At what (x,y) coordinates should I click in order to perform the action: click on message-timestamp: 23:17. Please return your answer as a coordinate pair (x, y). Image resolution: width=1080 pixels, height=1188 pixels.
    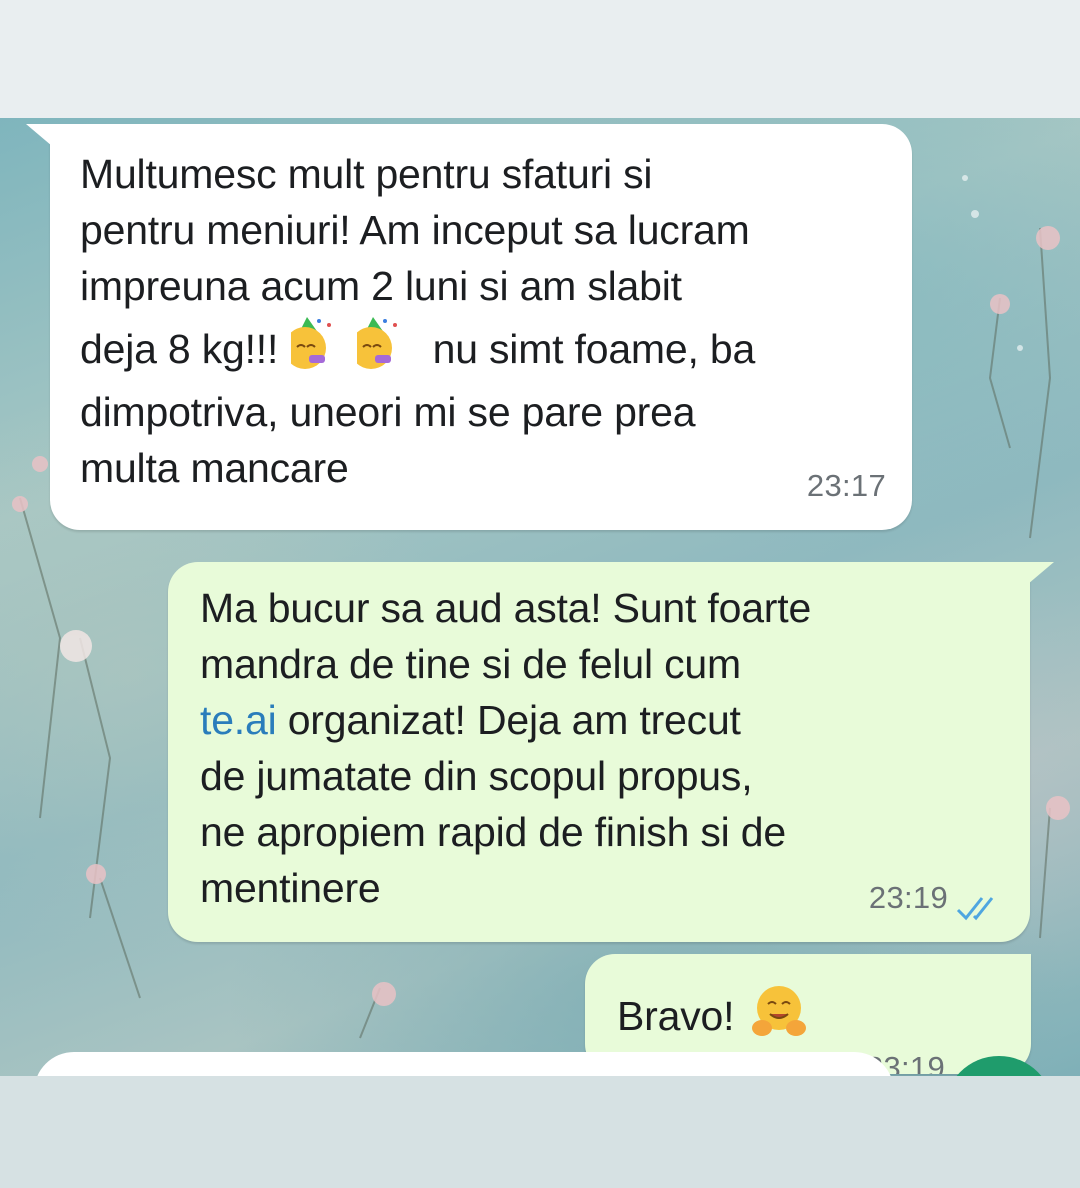
    Looking at the image, I should click on (846, 485).